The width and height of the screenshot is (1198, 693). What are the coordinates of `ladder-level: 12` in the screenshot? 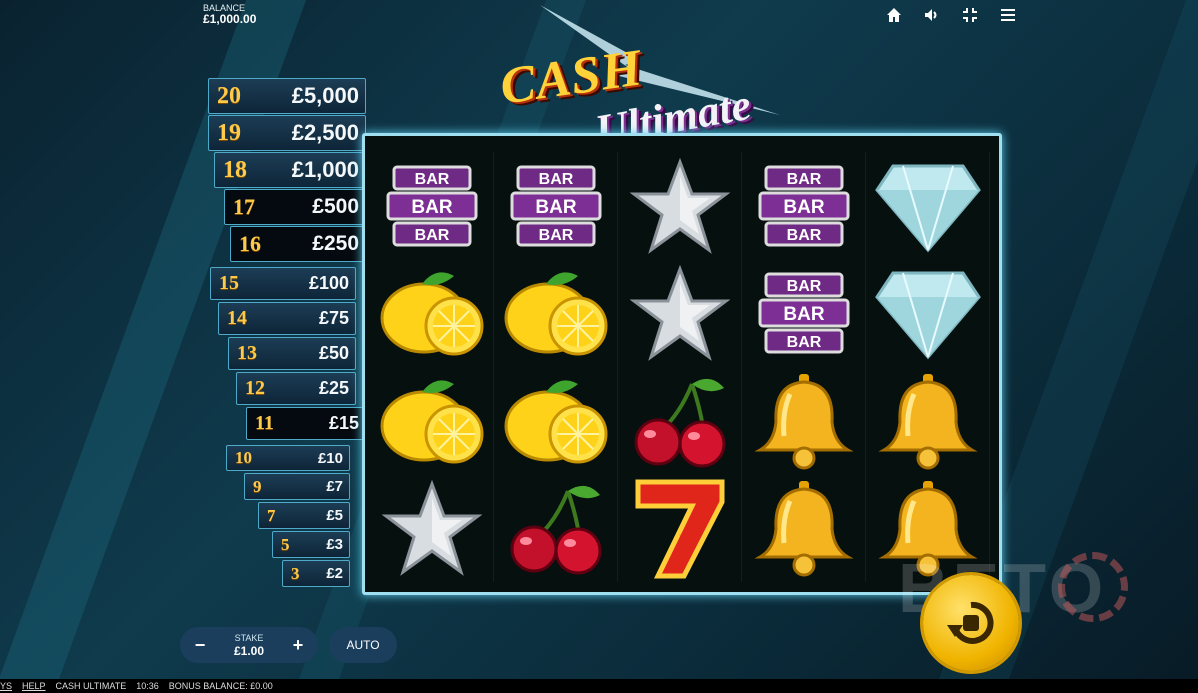 It's located at (255, 388).